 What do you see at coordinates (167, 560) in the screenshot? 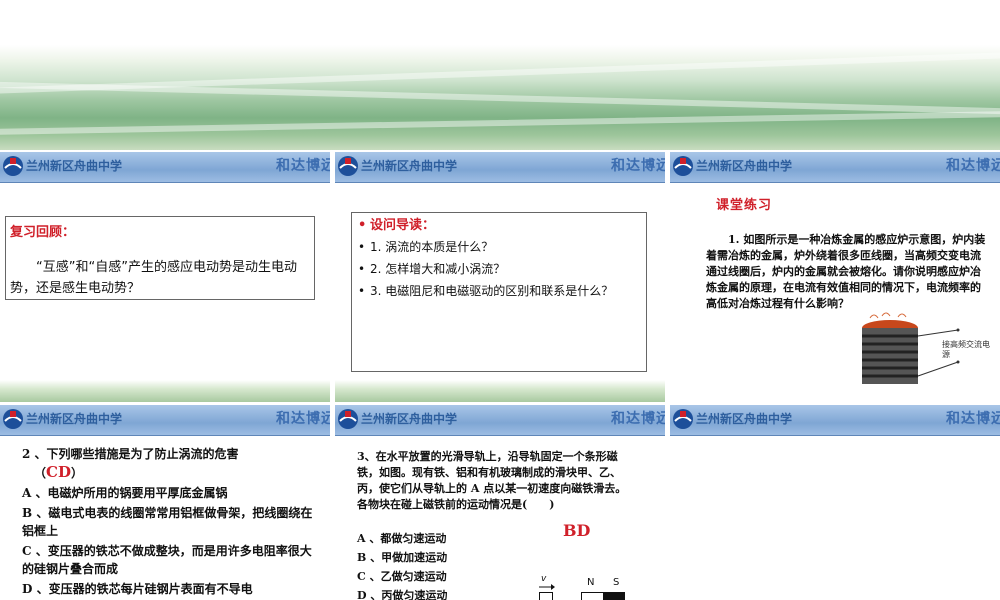
I see `option-c: C 、变压器的铁芯不做成整块，而是用许多电阻率很大的硅钢片叠合而成` at bounding box center [167, 560].